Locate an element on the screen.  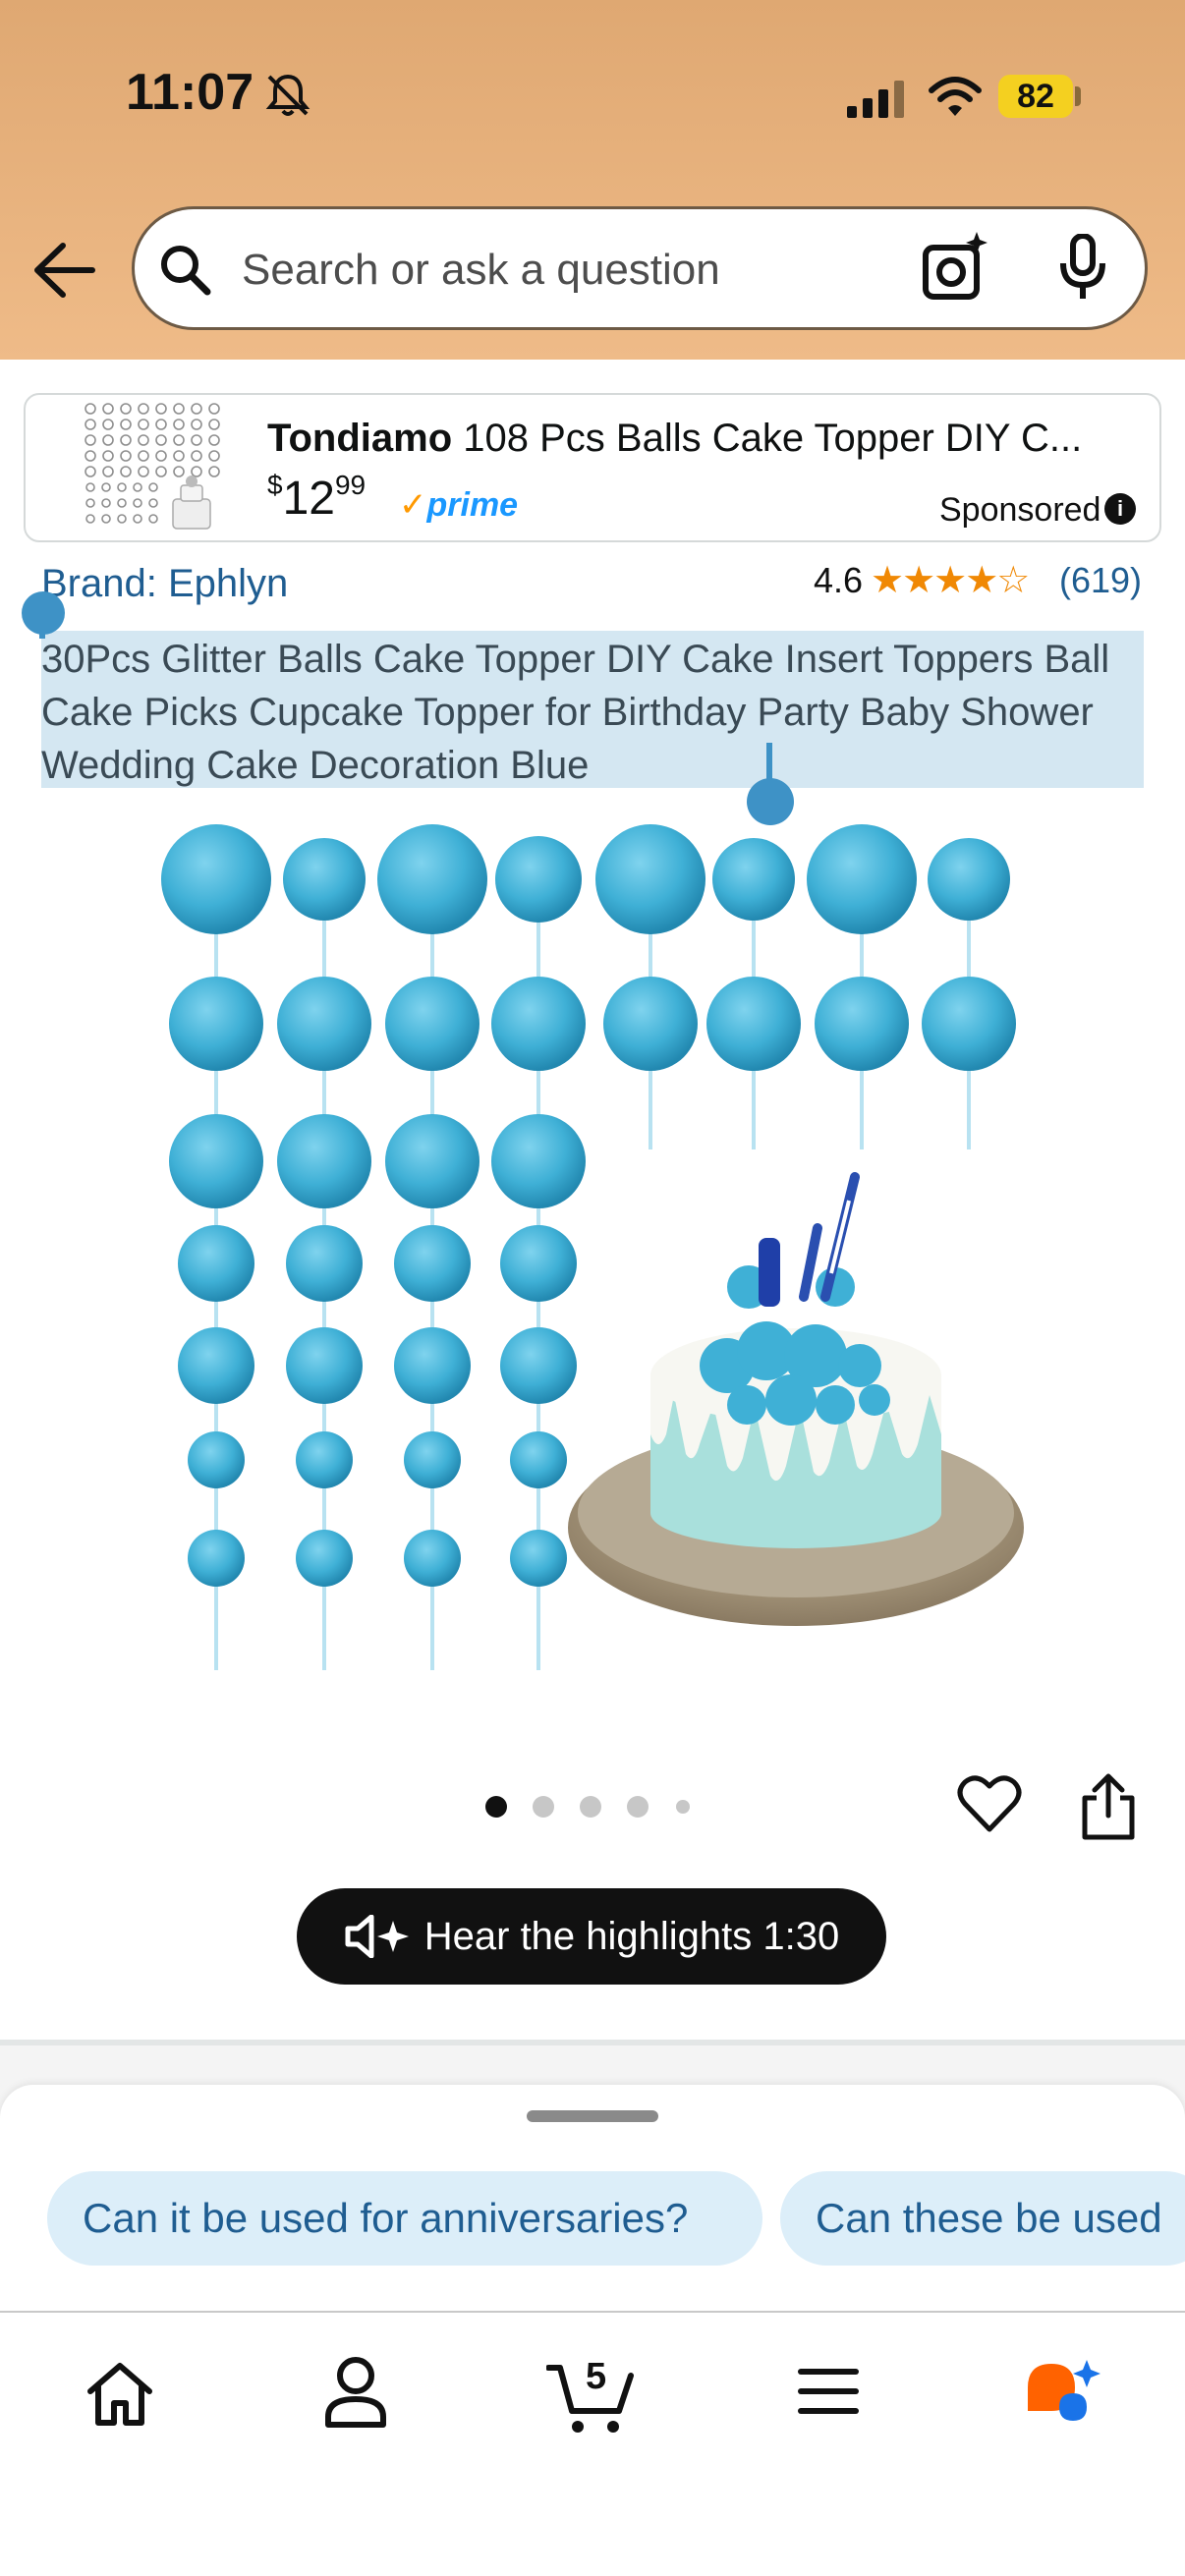
rating-value: 4.6 is located at coordinates (839, 580).